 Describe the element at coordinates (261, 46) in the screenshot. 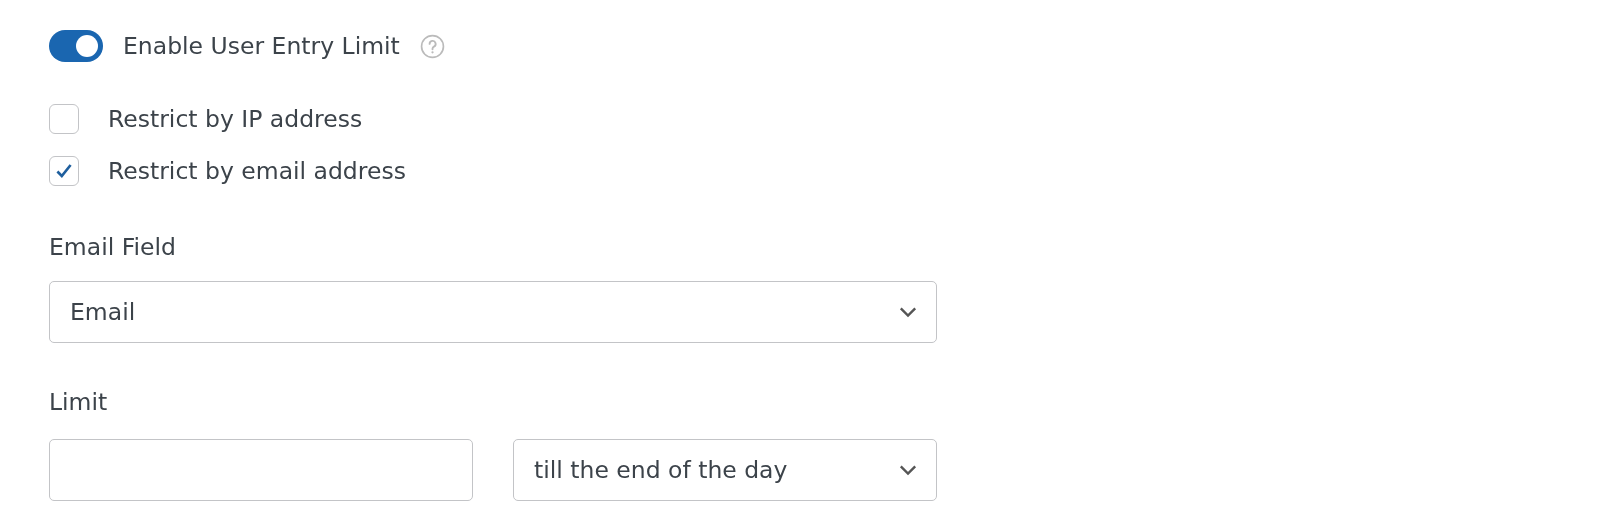

I see `toggle-label: Enable User Entry Limit` at that location.